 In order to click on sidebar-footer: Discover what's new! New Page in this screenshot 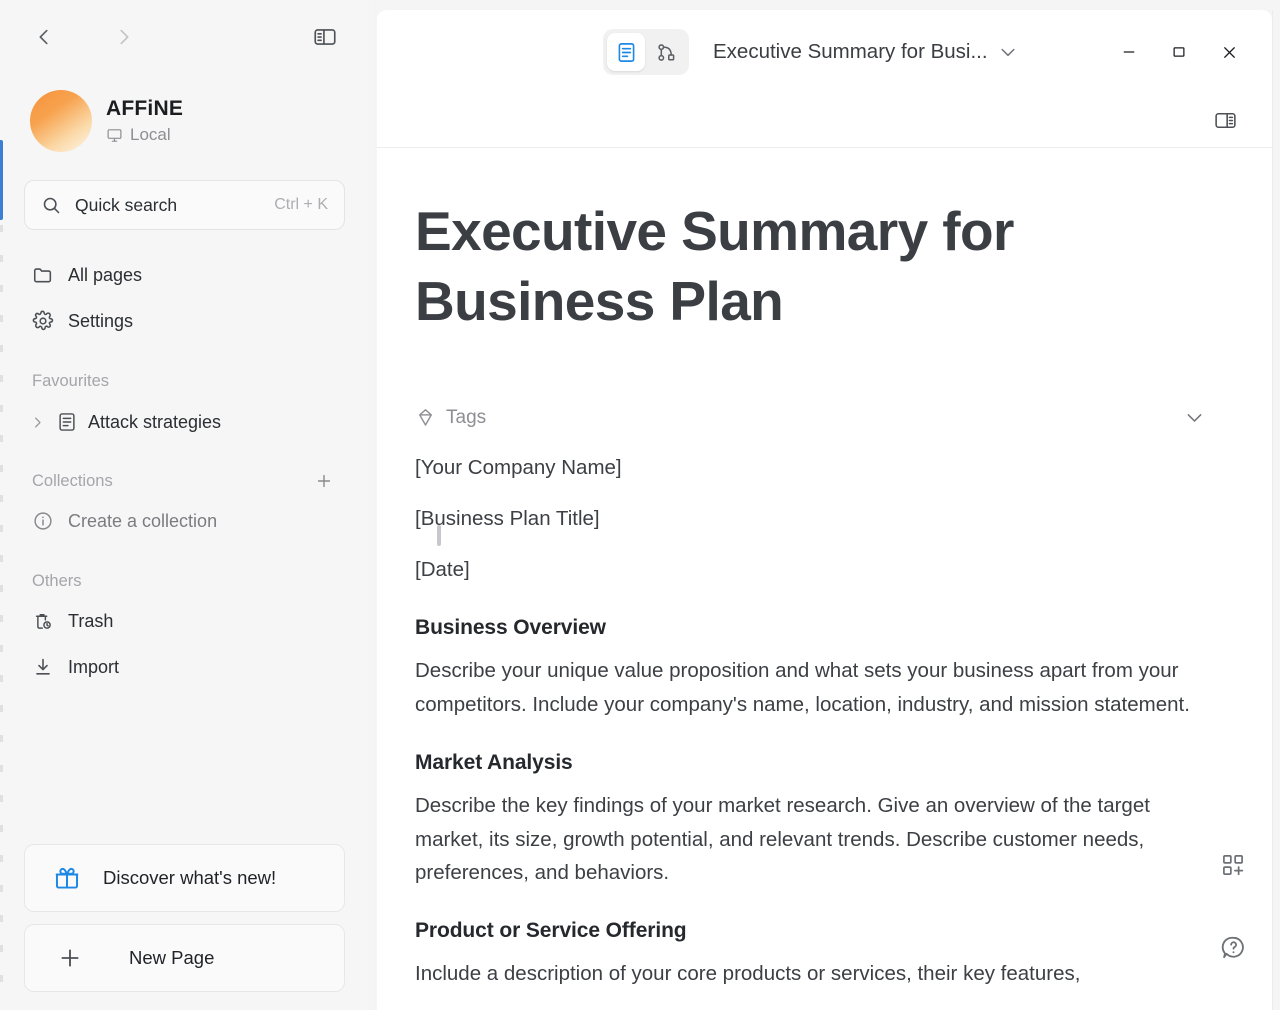, I will do `click(184, 927)`.